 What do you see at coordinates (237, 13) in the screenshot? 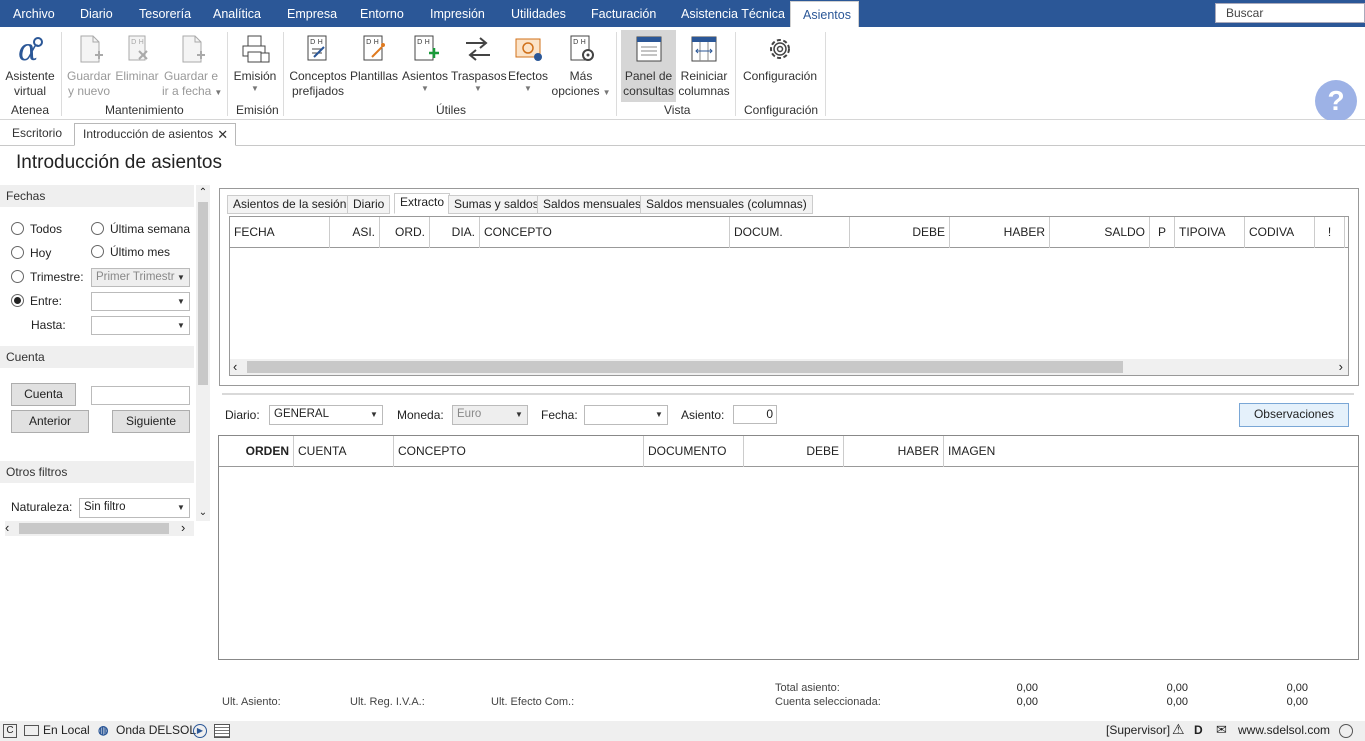
I see `menu-tab-analitica: Analítica` at bounding box center [237, 13].